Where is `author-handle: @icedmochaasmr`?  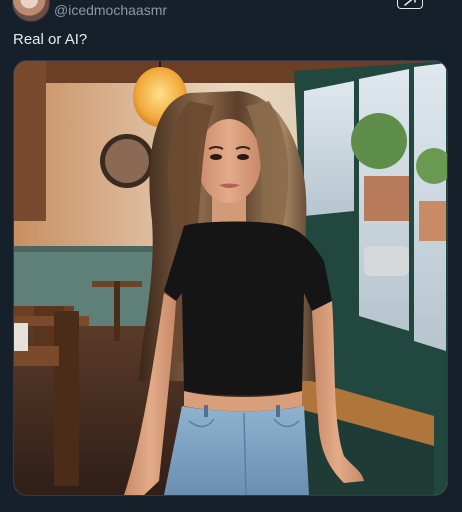
author-handle: @icedmochaasmr is located at coordinates (110, 10).